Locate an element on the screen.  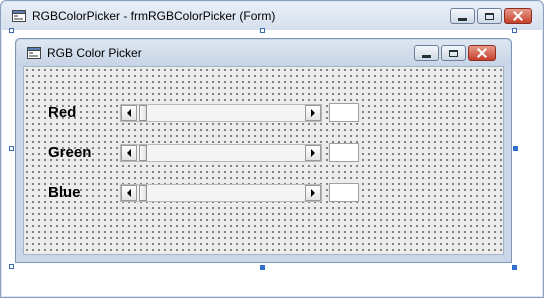
selection-handle-bottom is located at coordinates (262, 267).